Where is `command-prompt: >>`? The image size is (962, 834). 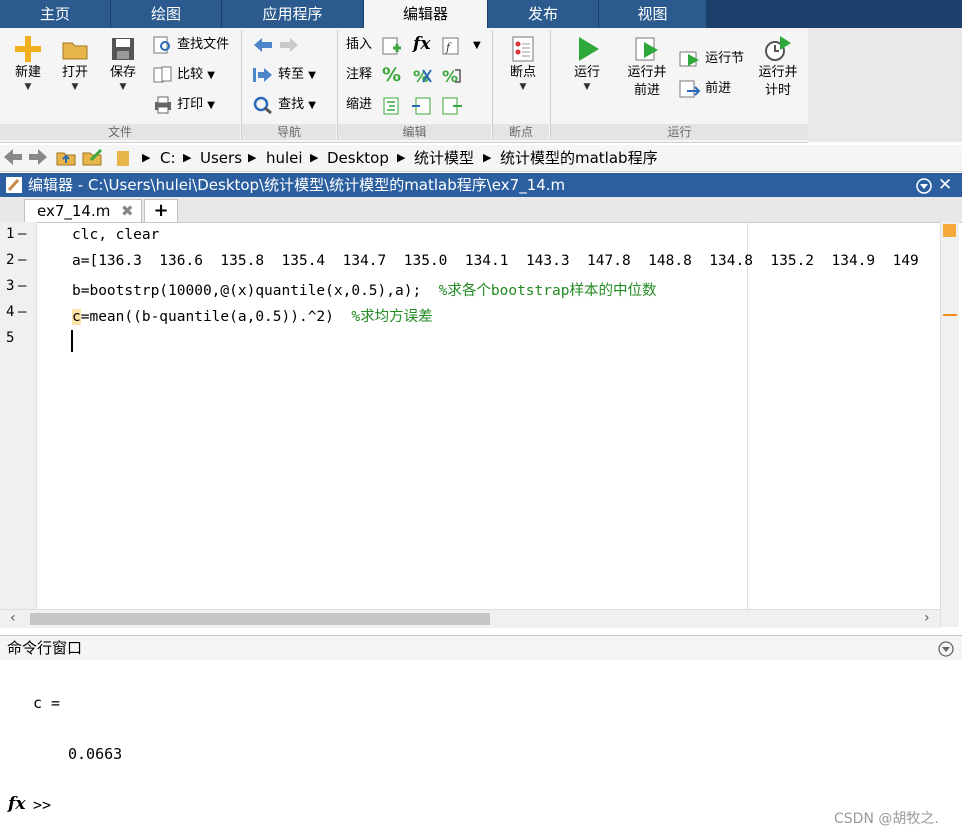 command-prompt: >> is located at coordinates (42, 805).